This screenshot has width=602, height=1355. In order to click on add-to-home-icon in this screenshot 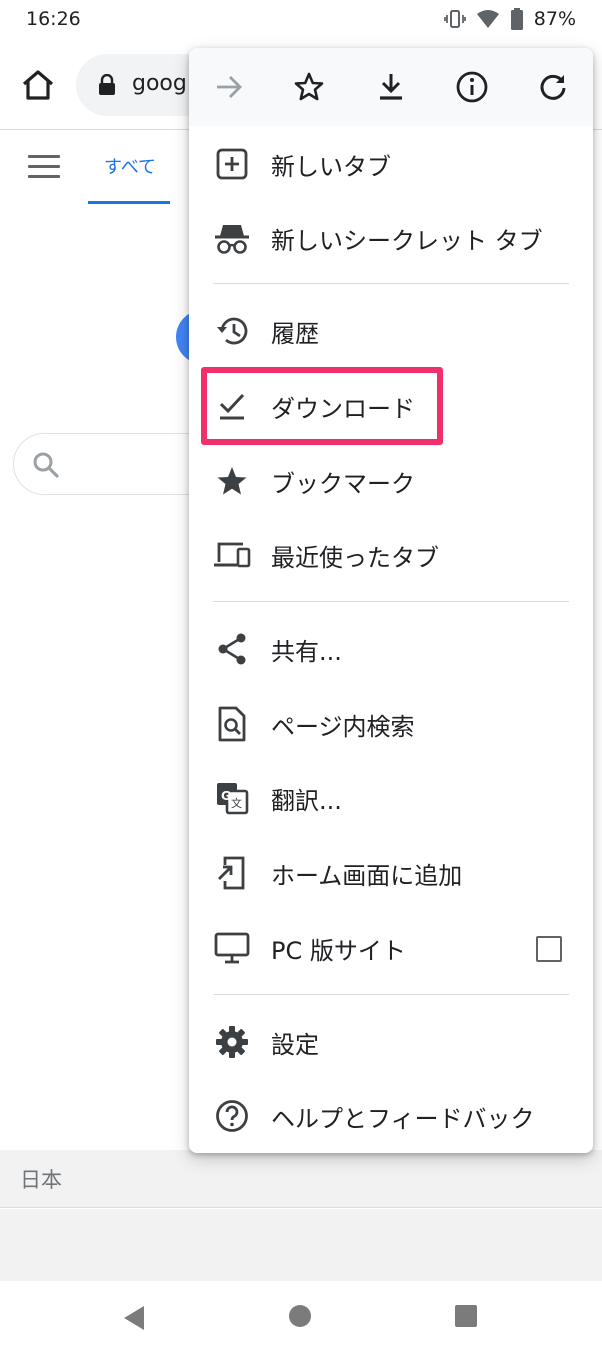, I will do `click(232, 873)`.